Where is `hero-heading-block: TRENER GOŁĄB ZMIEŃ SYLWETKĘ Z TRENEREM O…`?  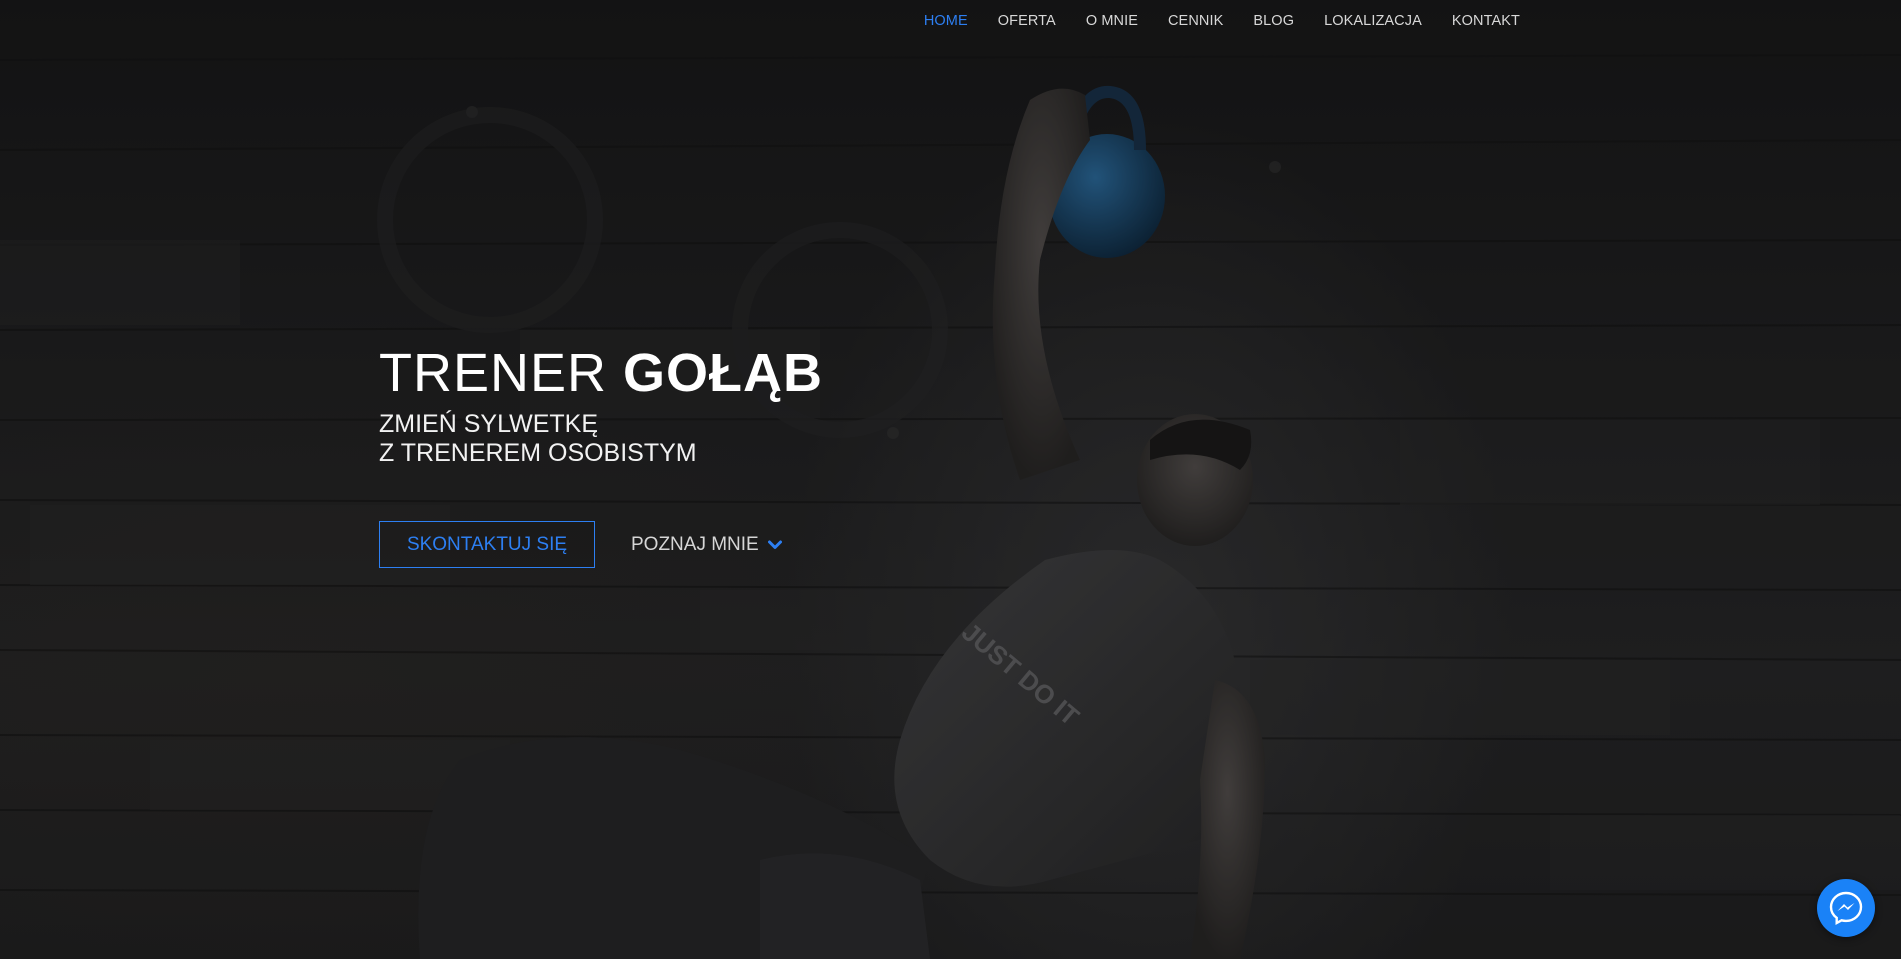 hero-heading-block: TRENER GOŁĄB ZMIEŃ SYLWETKĘ Z TRENEREM O… is located at coordinates (601, 405).